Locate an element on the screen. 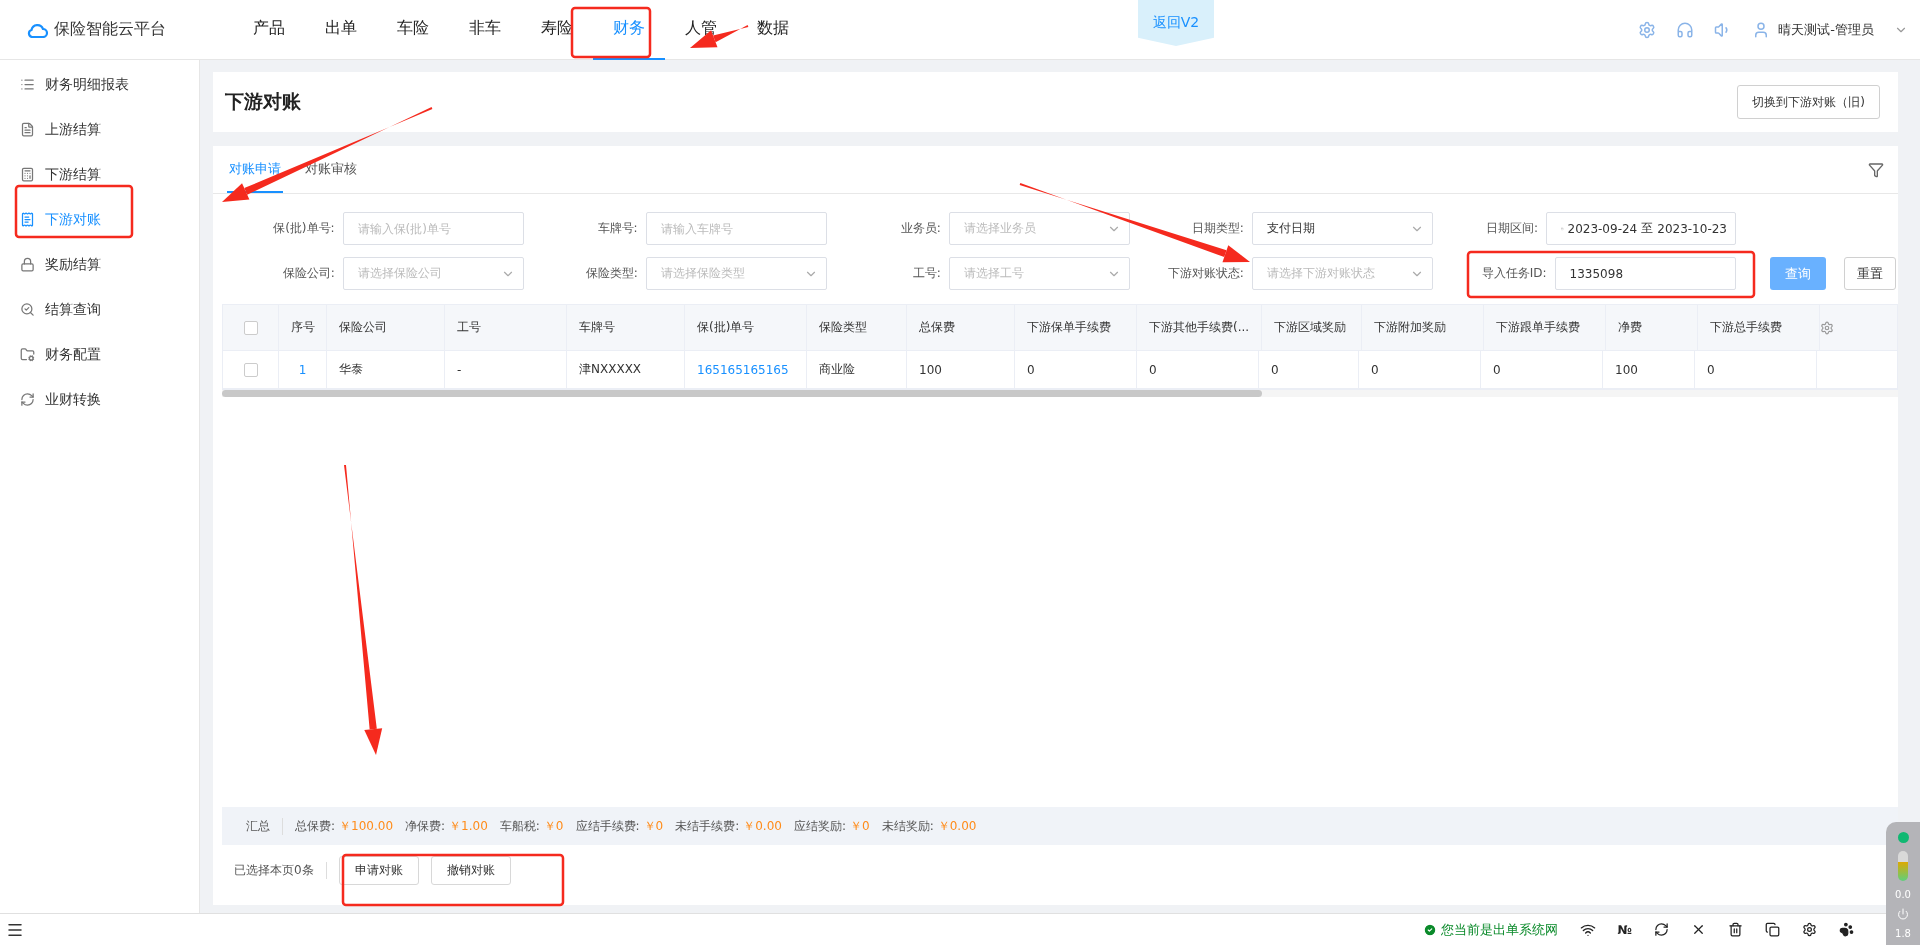  filter-label: 工号: is located at coordinates (926, 273).